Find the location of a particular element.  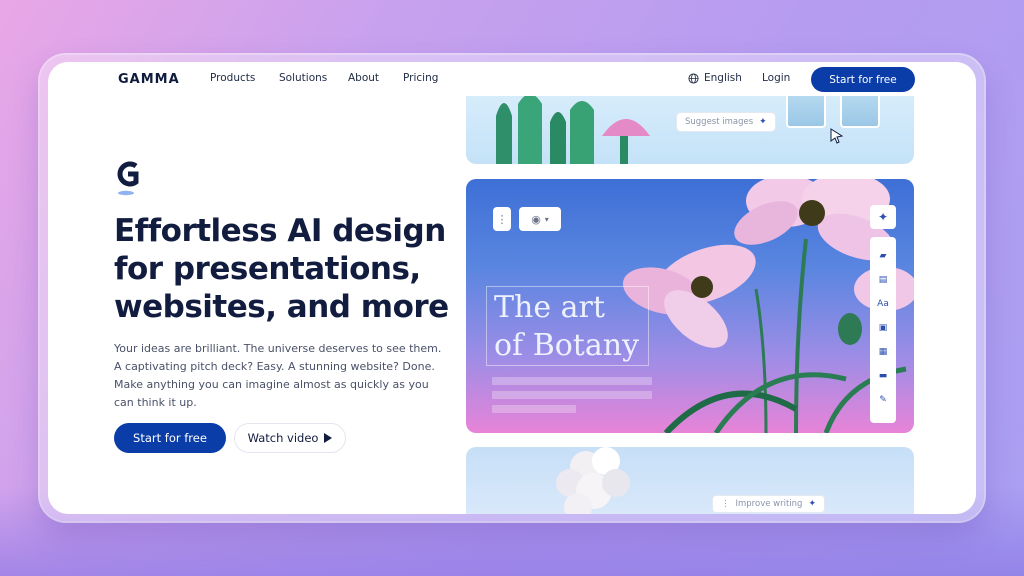

embed-icon: ▬ is located at coordinates (883, 376).